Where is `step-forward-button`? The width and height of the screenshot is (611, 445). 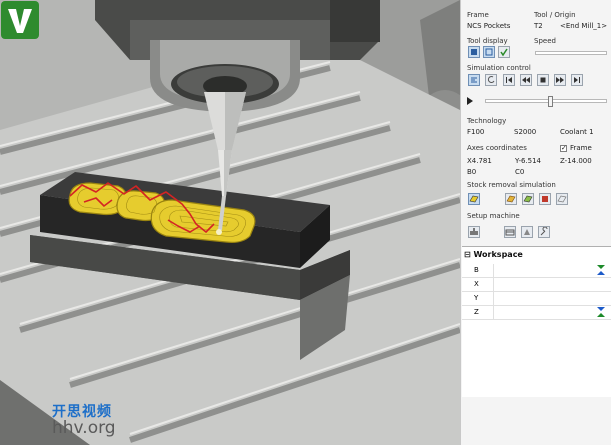
step-forward-button is located at coordinates (577, 80).